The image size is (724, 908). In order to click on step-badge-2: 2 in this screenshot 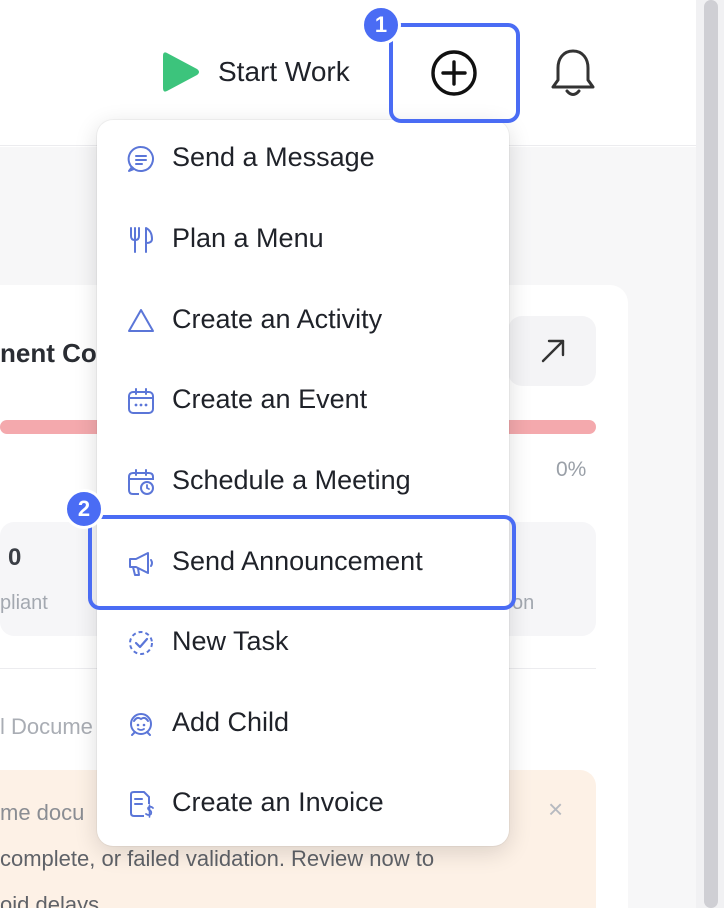, I will do `click(84, 509)`.